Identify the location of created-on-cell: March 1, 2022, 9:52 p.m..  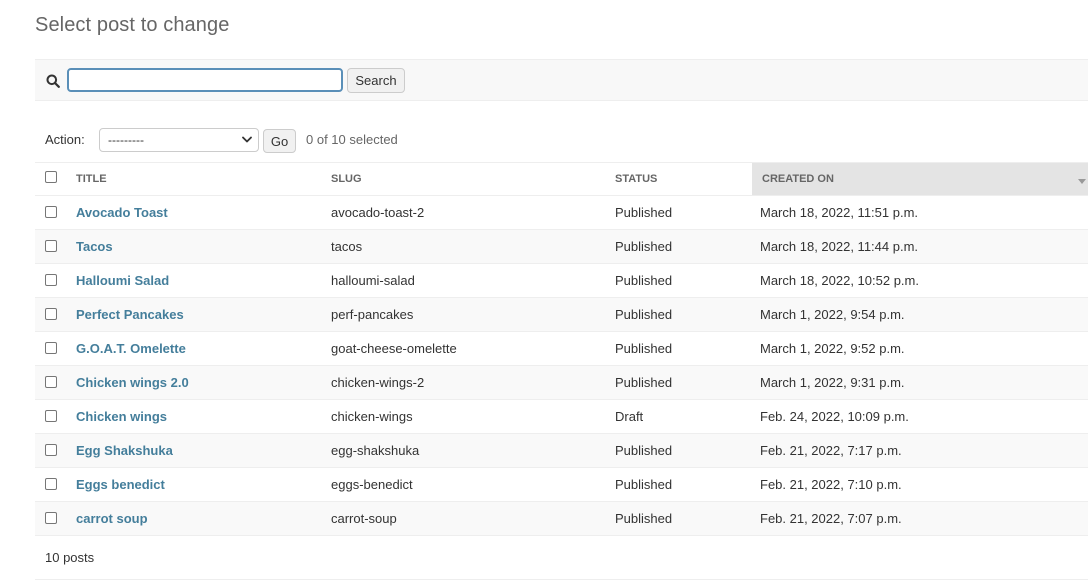
(920, 348).